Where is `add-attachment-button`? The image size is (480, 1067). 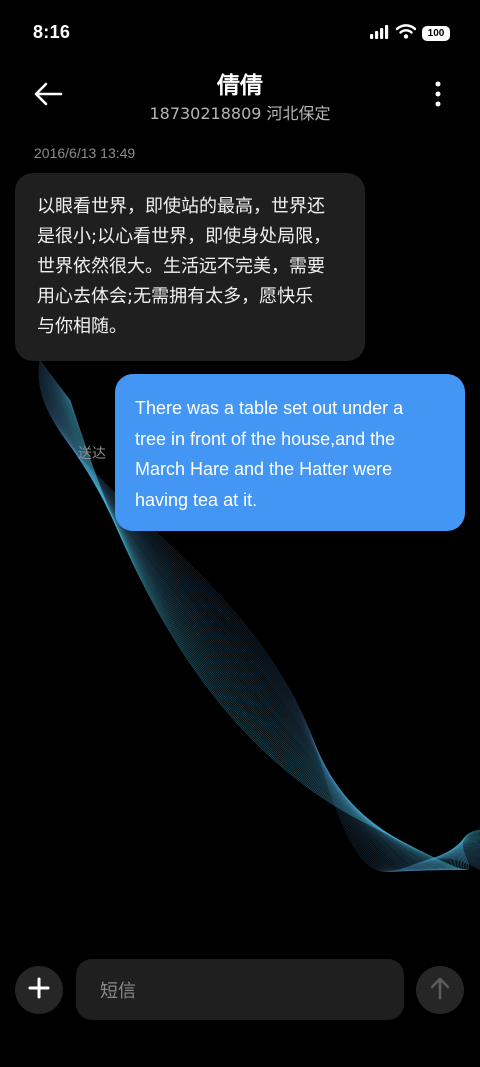
add-attachment-button is located at coordinates (39, 990).